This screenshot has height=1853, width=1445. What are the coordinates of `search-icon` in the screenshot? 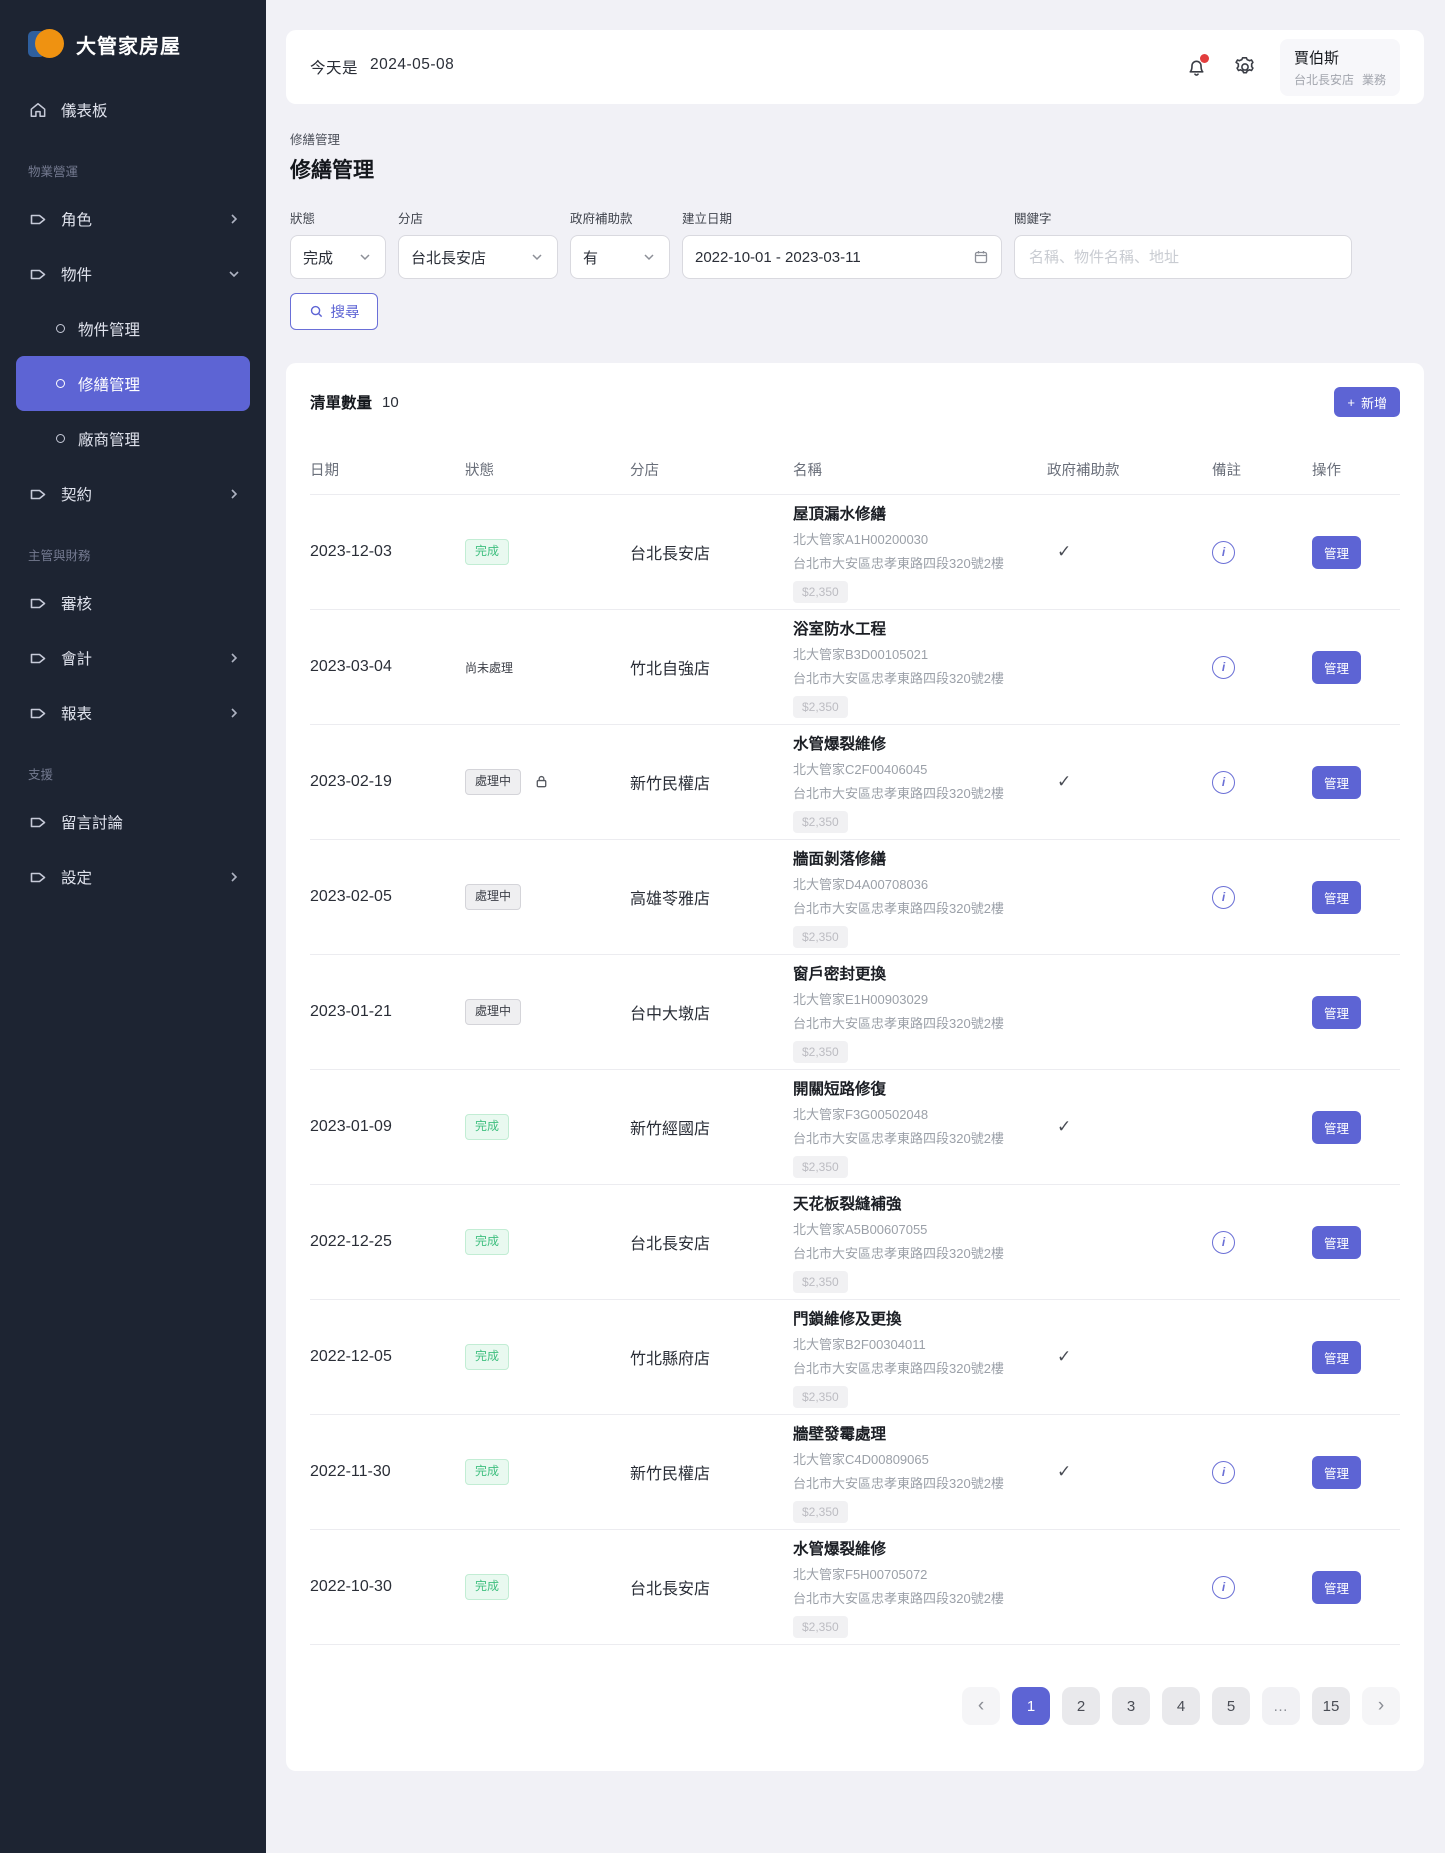 It's located at (316, 311).